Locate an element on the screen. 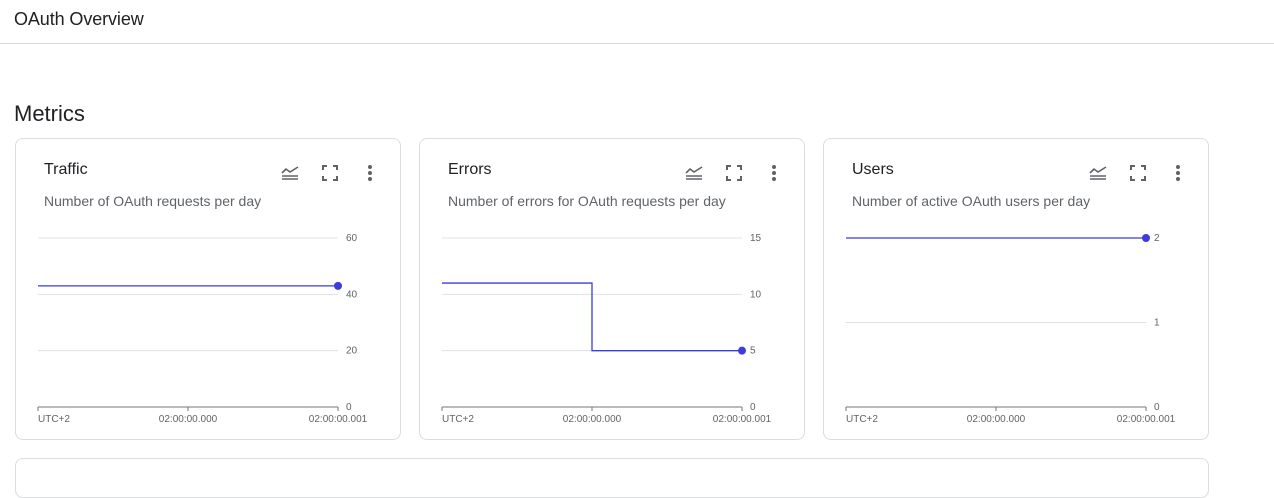 This screenshot has height=498, width=1274. y-tick-label: 60 is located at coordinates (352, 238).